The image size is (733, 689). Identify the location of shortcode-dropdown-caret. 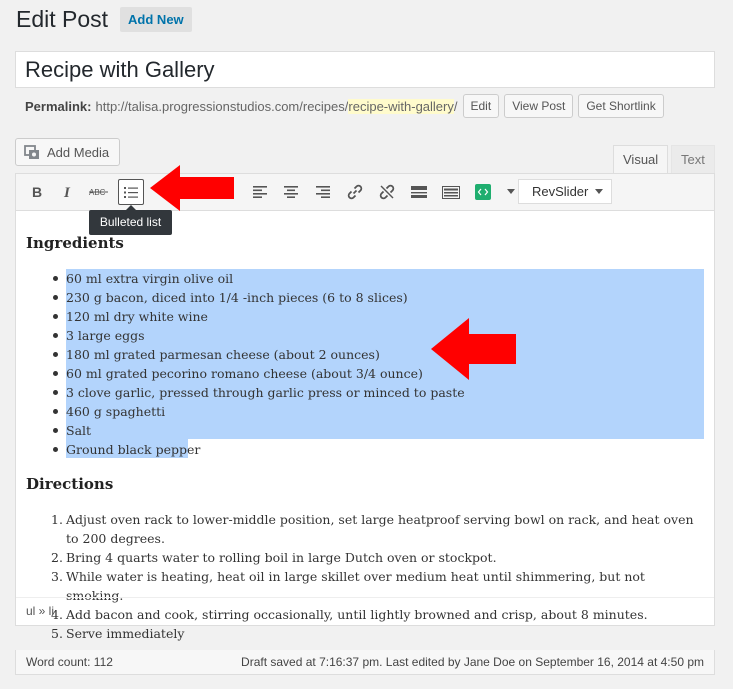
(511, 191).